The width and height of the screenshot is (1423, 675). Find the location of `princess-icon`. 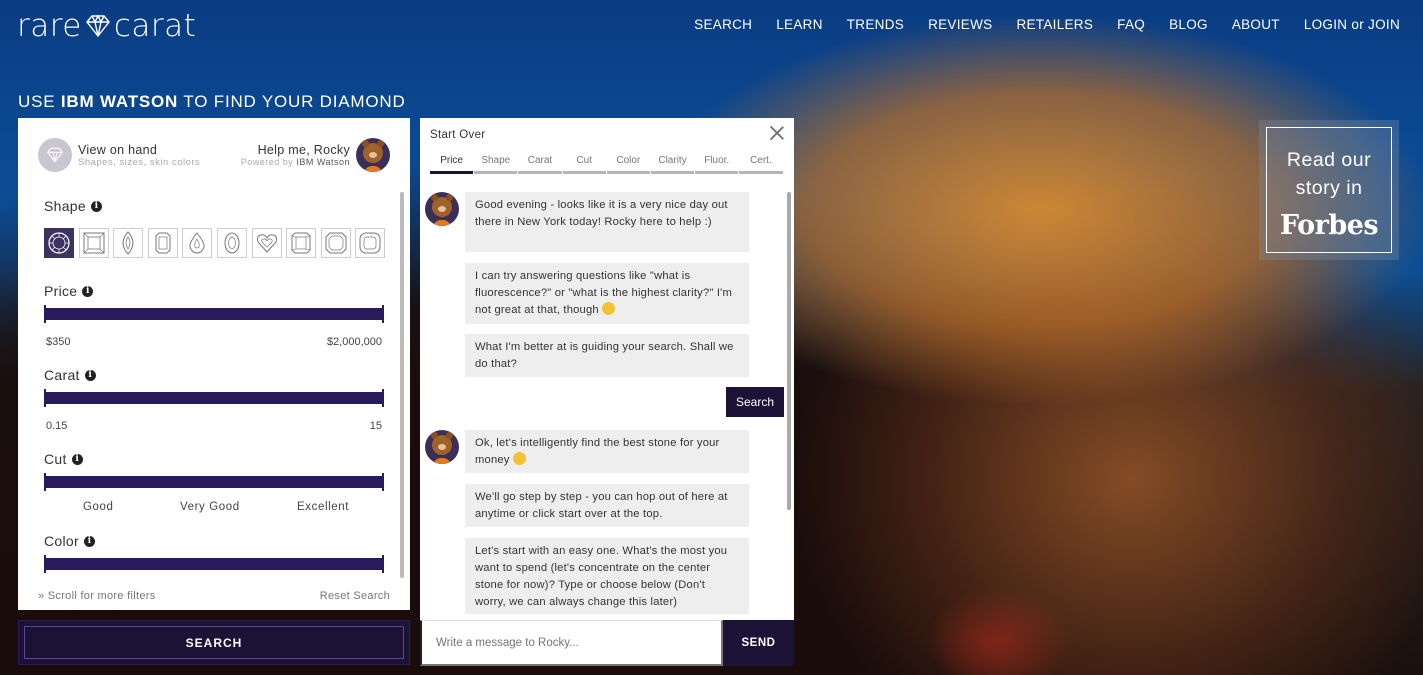

princess-icon is located at coordinates (94, 243).